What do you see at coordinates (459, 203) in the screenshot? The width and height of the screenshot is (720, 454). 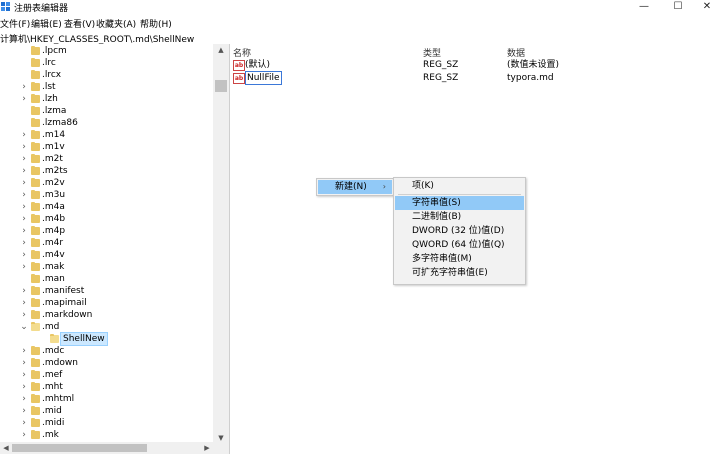 I see `submenu-item: 字符串值(S)` at bounding box center [459, 203].